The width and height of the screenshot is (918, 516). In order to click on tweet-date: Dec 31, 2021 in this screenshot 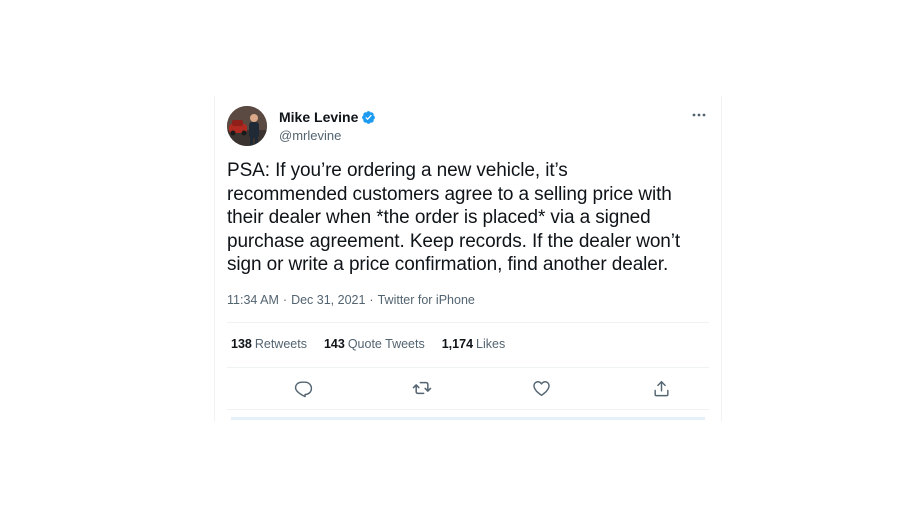, I will do `click(328, 300)`.